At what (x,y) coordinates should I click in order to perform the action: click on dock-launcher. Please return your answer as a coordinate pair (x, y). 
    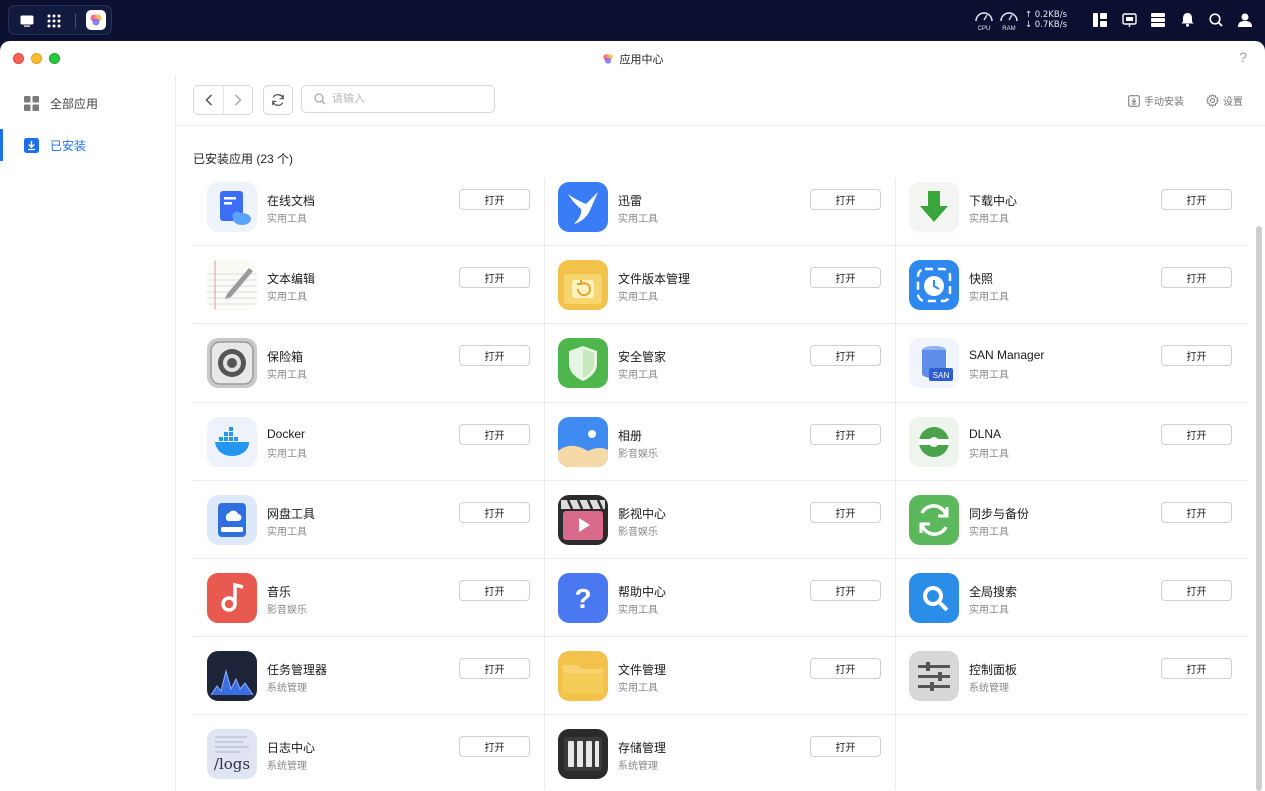
    Looking at the image, I should click on (60, 20).